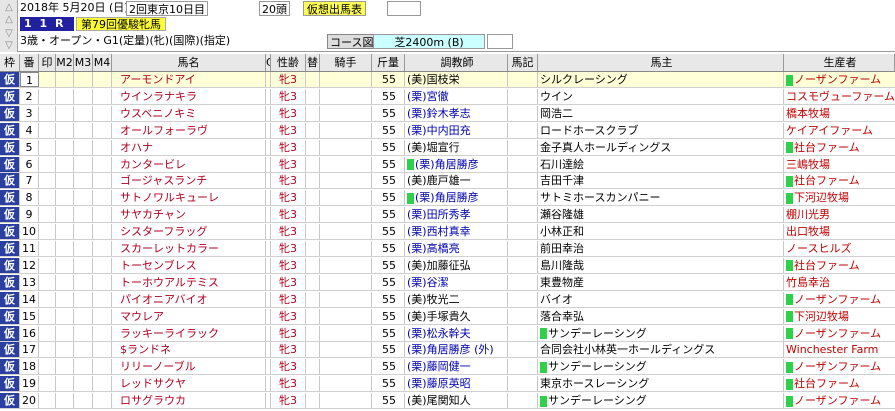 The image size is (895, 411). Describe the element at coordinates (9, 40) in the screenshot. I see `down-arrow-icon: ▽ ▽` at that location.